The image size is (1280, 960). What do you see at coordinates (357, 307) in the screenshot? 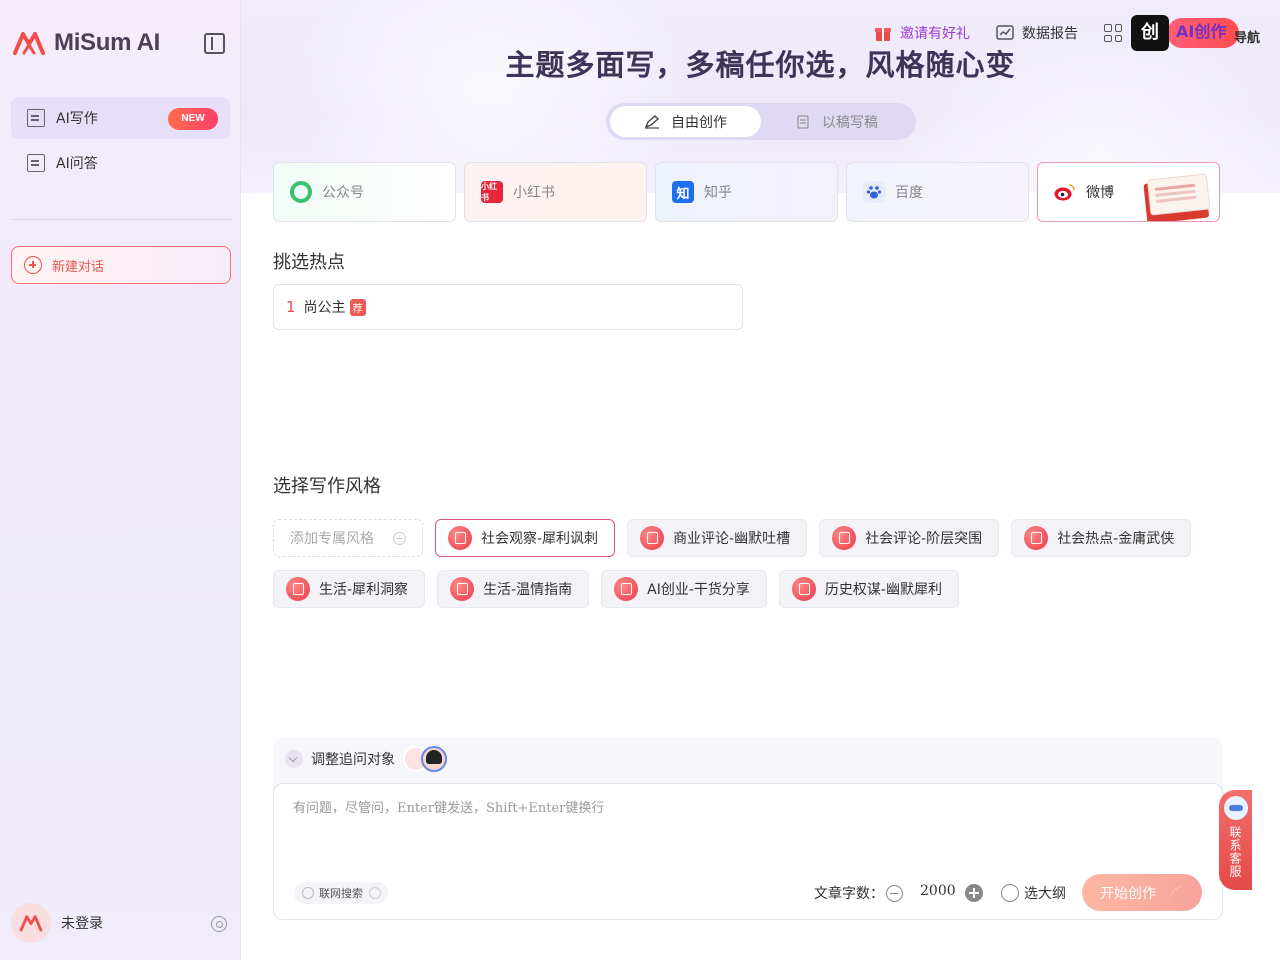
I see `recommend-badge: 荐` at bounding box center [357, 307].